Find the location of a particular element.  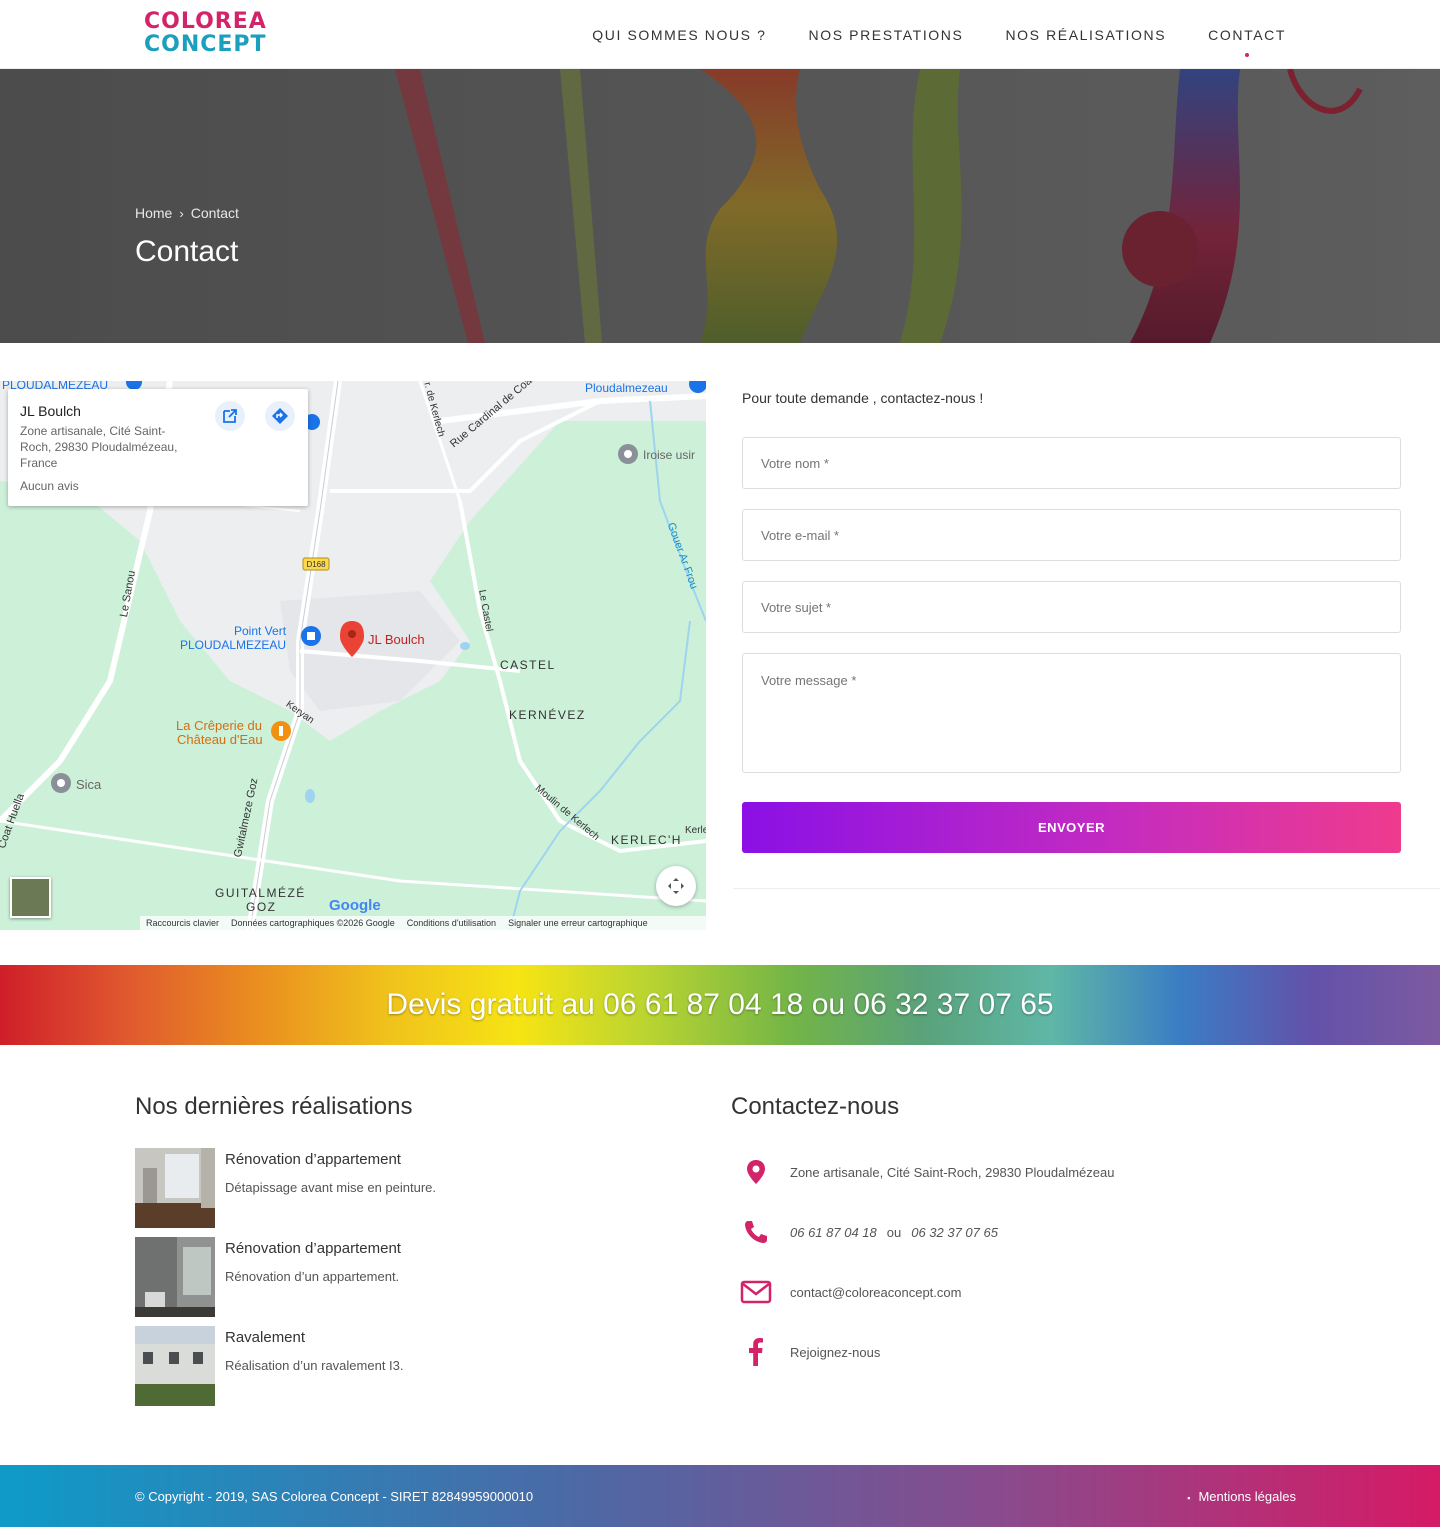

map-label-point-vert-2: PLOUDALMEZEAU is located at coordinates (233, 645).